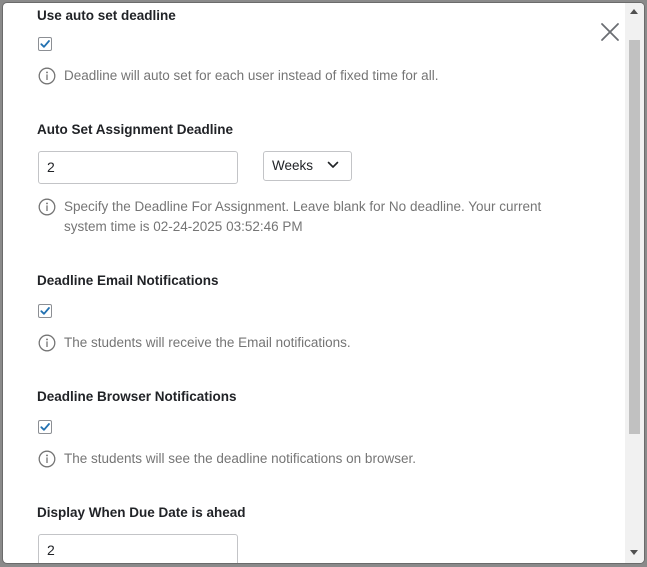  I want to click on due-date-ahead-title: Display When Due Date is ahead, so click(141, 512).